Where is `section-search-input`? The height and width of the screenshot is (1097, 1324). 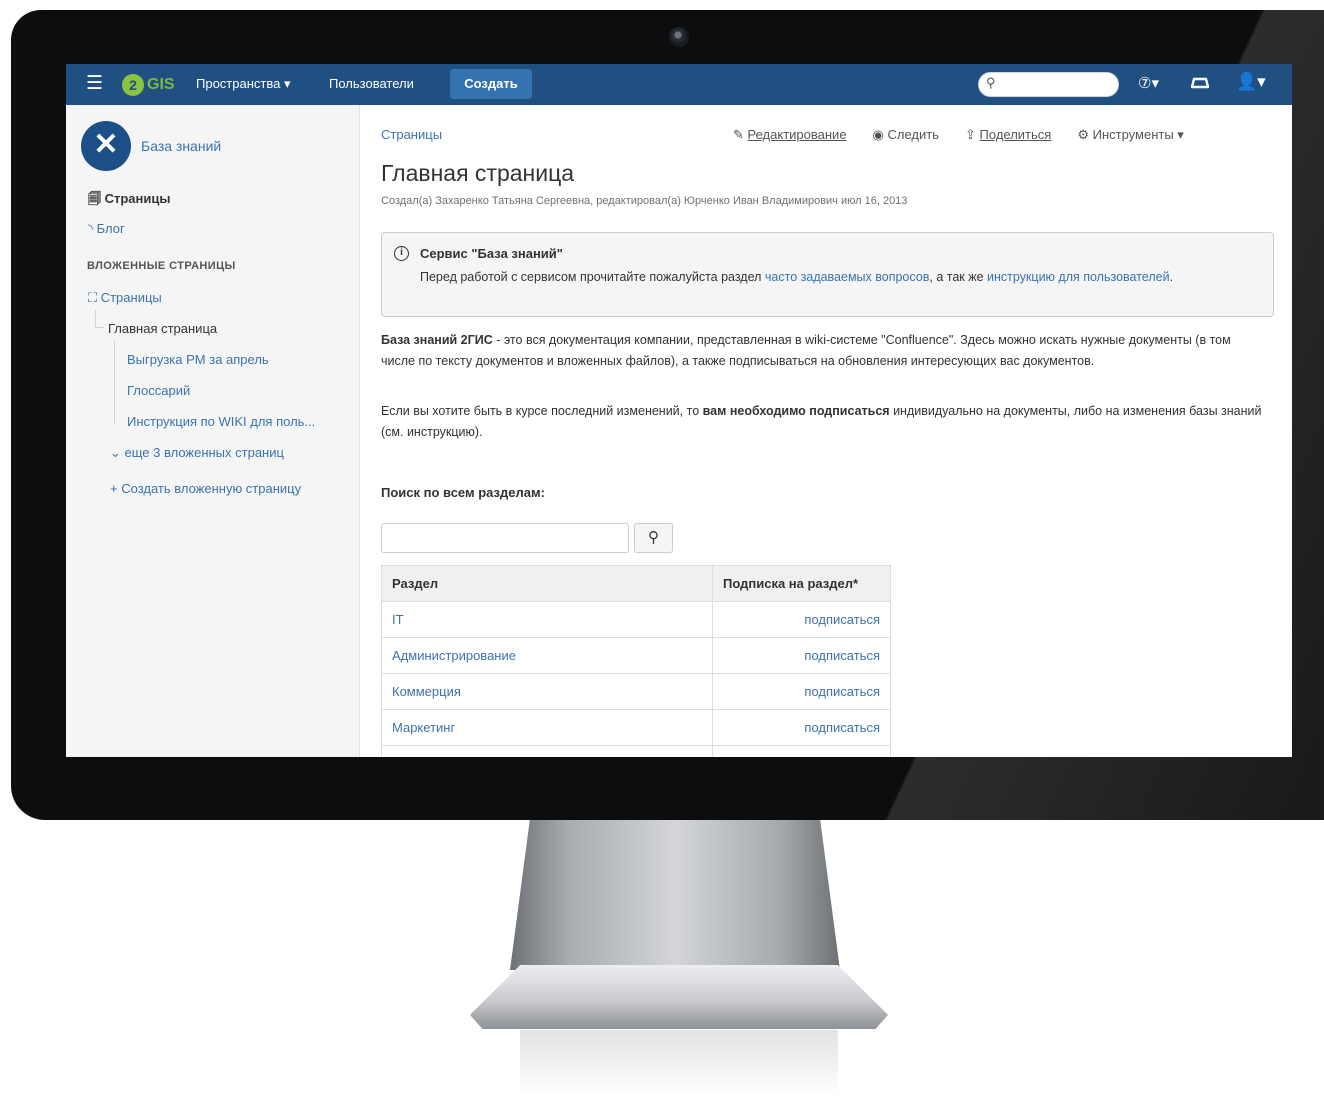
section-search-input is located at coordinates (505, 538).